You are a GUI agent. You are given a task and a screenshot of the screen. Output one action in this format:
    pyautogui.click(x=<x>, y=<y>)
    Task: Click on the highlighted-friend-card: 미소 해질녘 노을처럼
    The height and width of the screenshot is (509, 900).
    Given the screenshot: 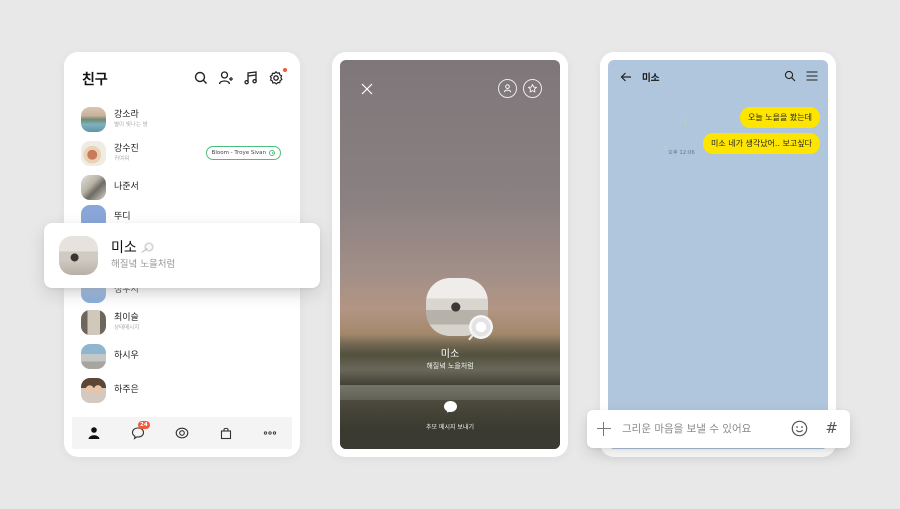 What is the action you would take?
    pyautogui.click(x=182, y=255)
    